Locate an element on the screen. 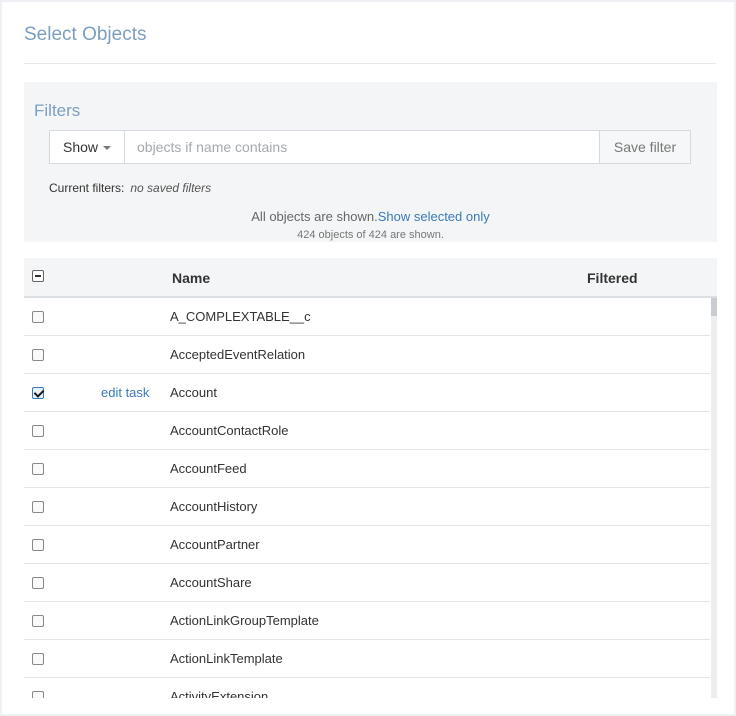 The height and width of the screenshot is (716, 736). table-row: AccountPartner is located at coordinates (367, 545).